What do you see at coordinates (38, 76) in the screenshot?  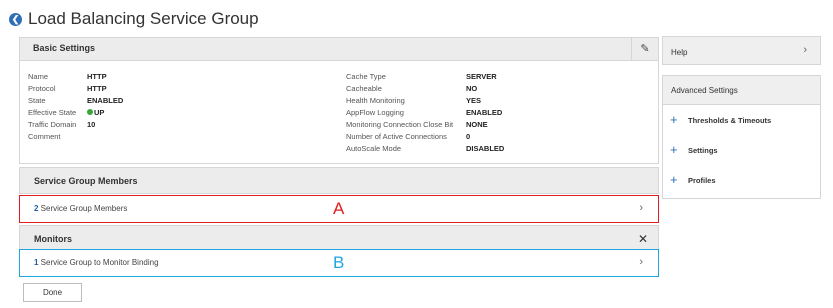 I see `setting-key-name: Name` at bounding box center [38, 76].